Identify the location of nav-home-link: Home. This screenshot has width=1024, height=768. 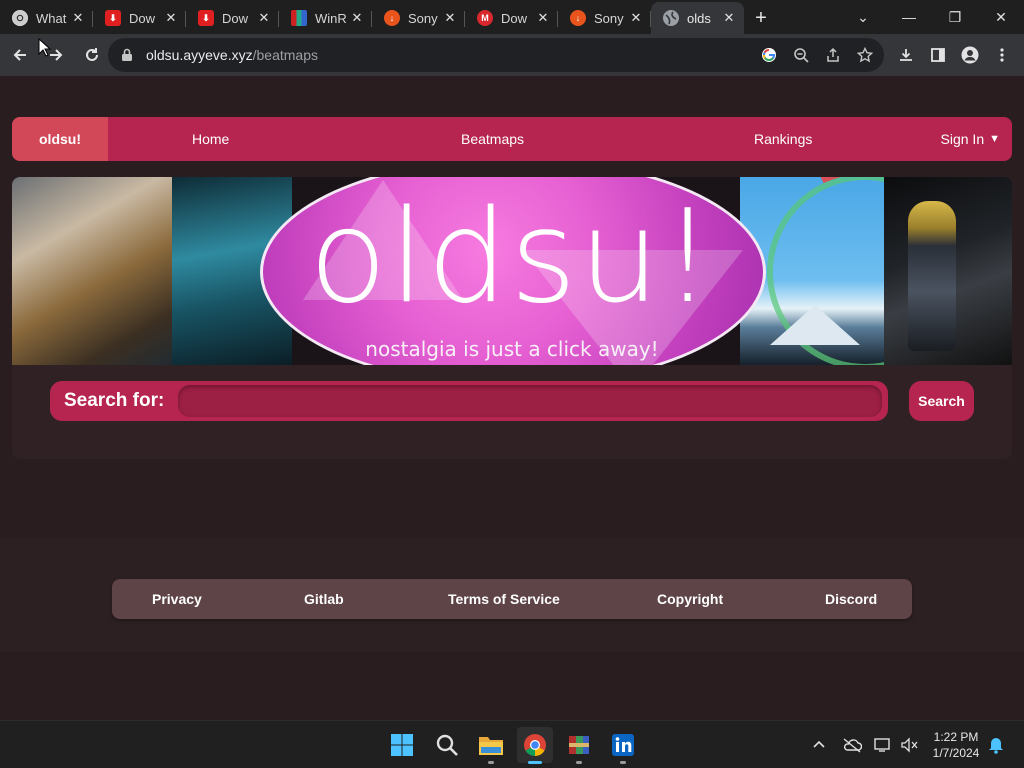
(210, 139).